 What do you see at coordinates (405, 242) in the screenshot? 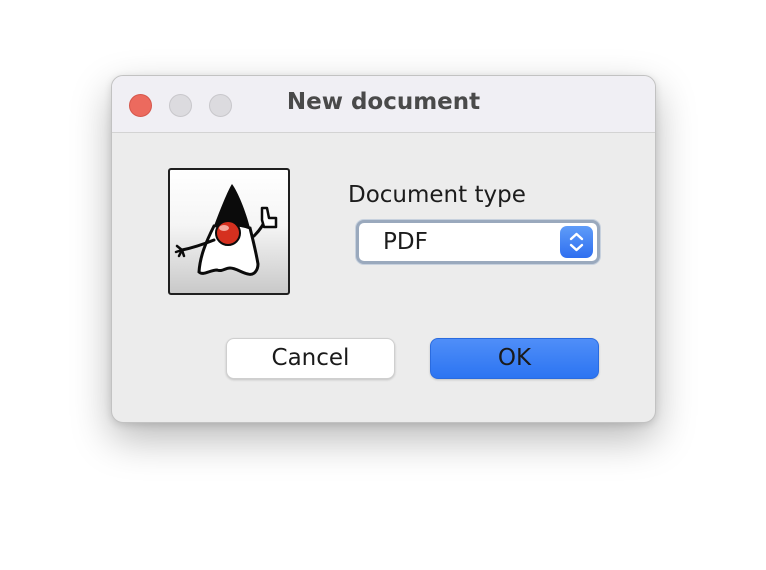
I see `selected-document-type: PDF` at bounding box center [405, 242].